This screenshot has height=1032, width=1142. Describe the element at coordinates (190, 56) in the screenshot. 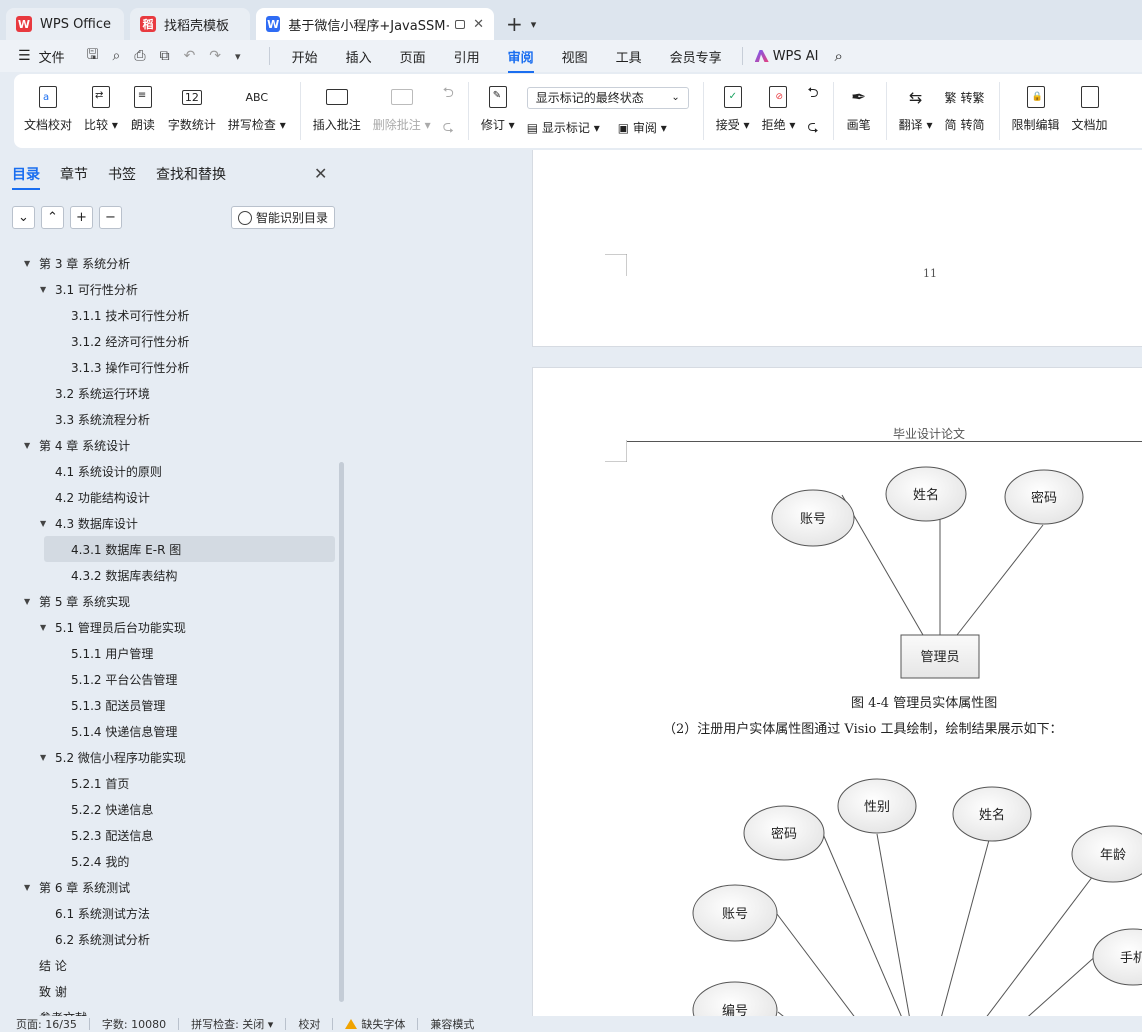

I see `undo-icon: ↶` at that location.